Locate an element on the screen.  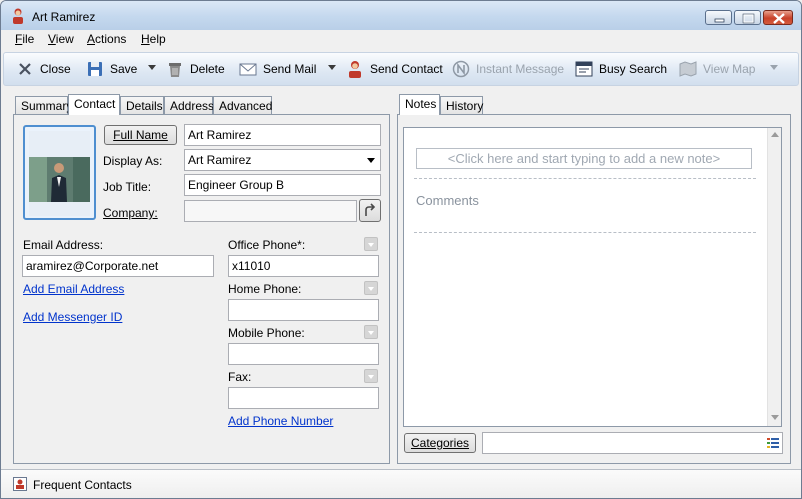
full-name-button: Full Name is located at coordinates (140, 135).